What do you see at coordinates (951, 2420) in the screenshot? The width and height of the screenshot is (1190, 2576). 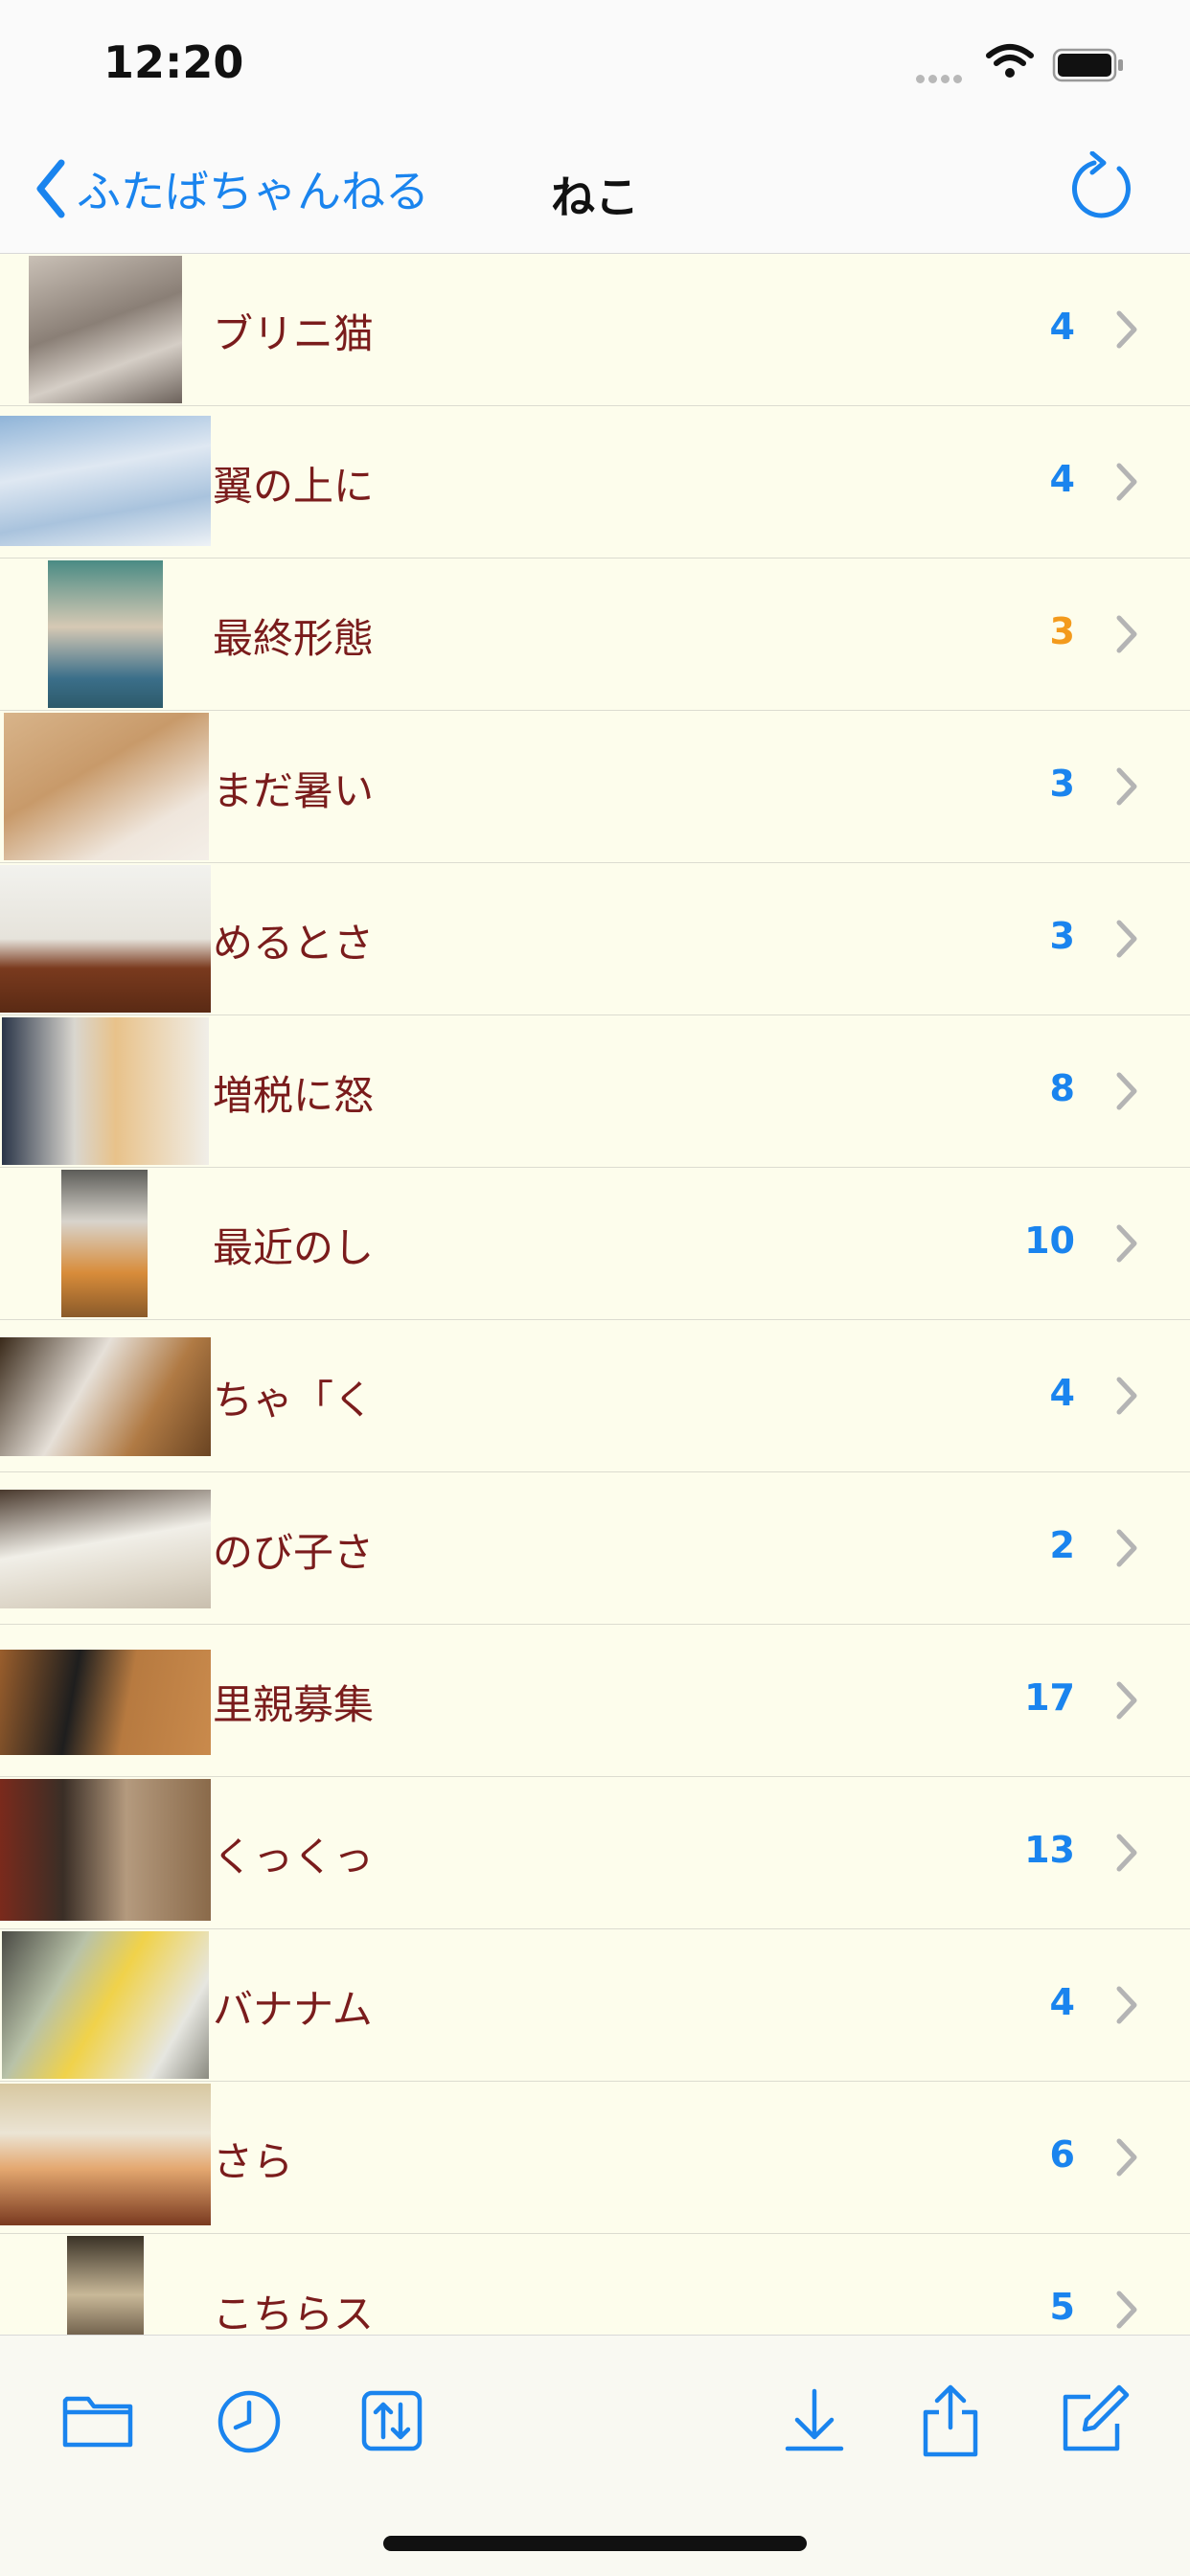 I see `share-icon` at bounding box center [951, 2420].